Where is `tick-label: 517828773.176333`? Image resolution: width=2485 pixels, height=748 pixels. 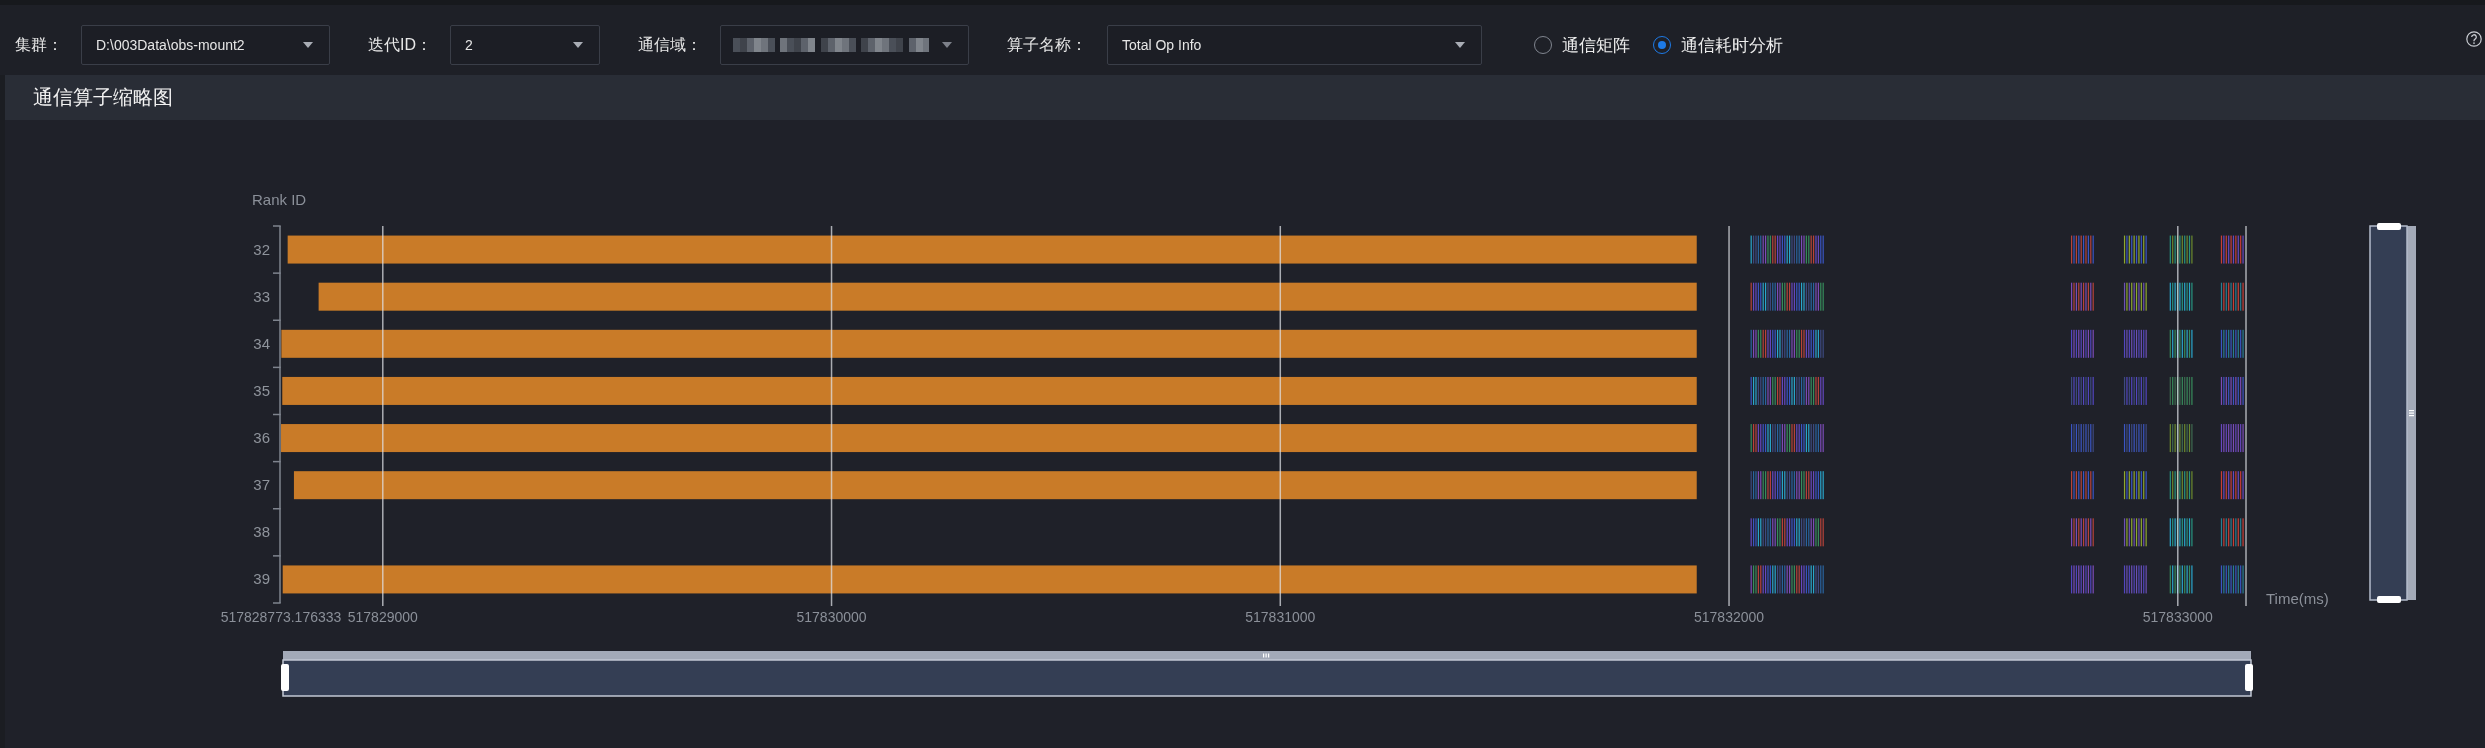 tick-label: 517828773.176333 is located at coordinates (281, 617).